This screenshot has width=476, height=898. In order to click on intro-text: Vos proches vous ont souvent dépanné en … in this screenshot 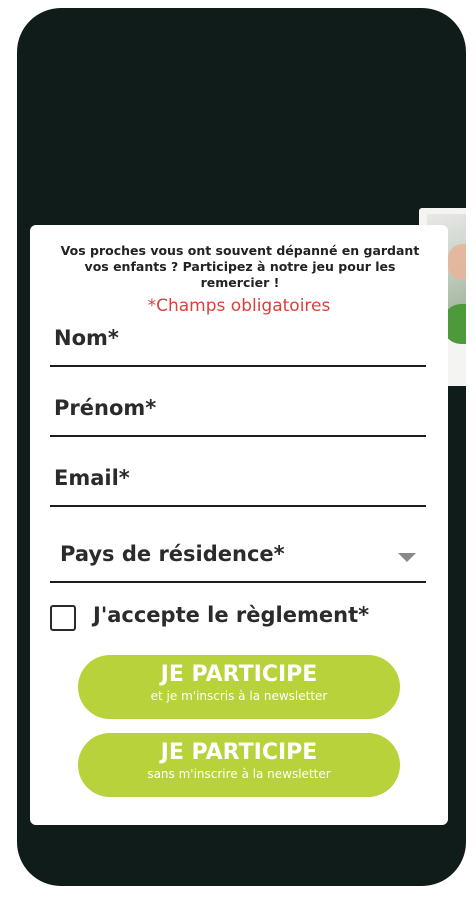, I will do `click(240, 266)`.